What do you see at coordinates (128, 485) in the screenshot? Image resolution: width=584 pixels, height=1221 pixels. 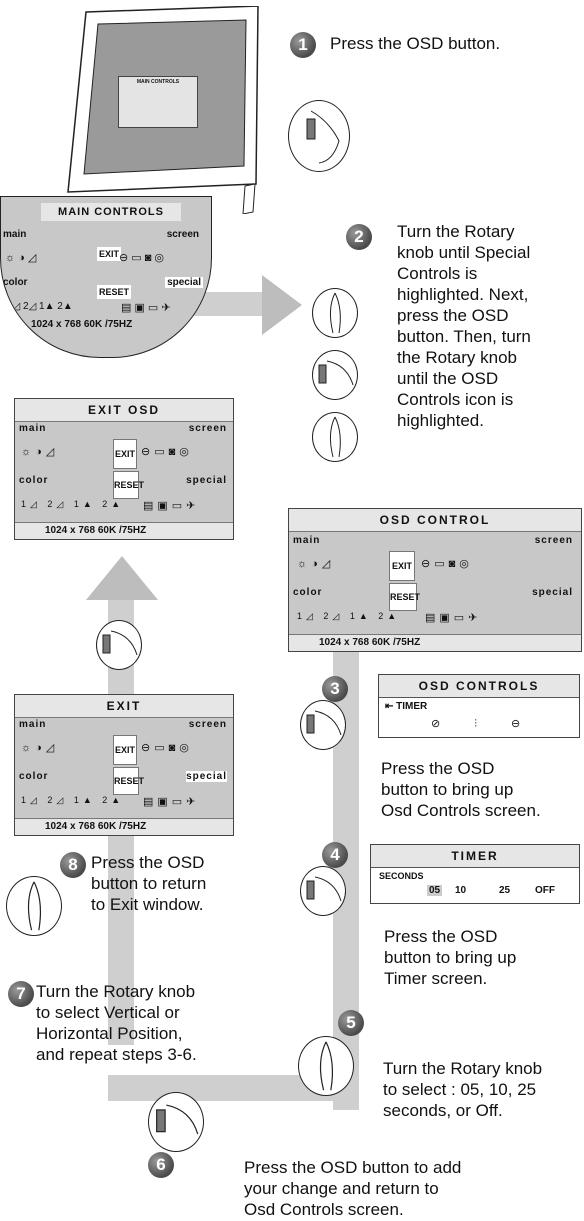 I see `exit-osd-reset: RESET` at bounding box center [128, 485].